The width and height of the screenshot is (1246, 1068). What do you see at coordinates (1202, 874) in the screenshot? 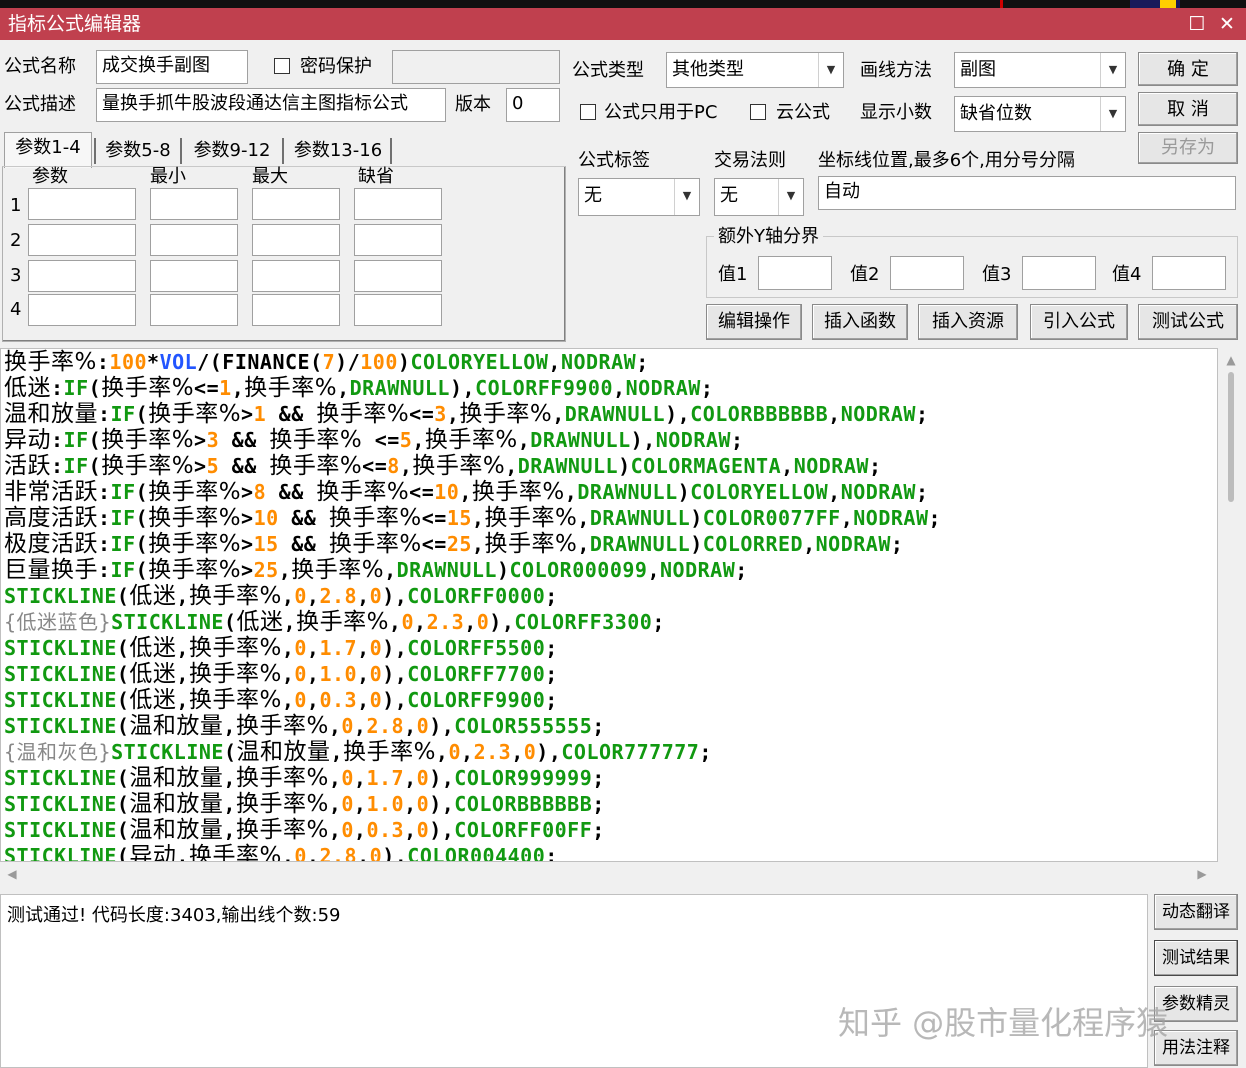
I see `scroll-right-icon: ▶` at bounding box center [1202, 874].